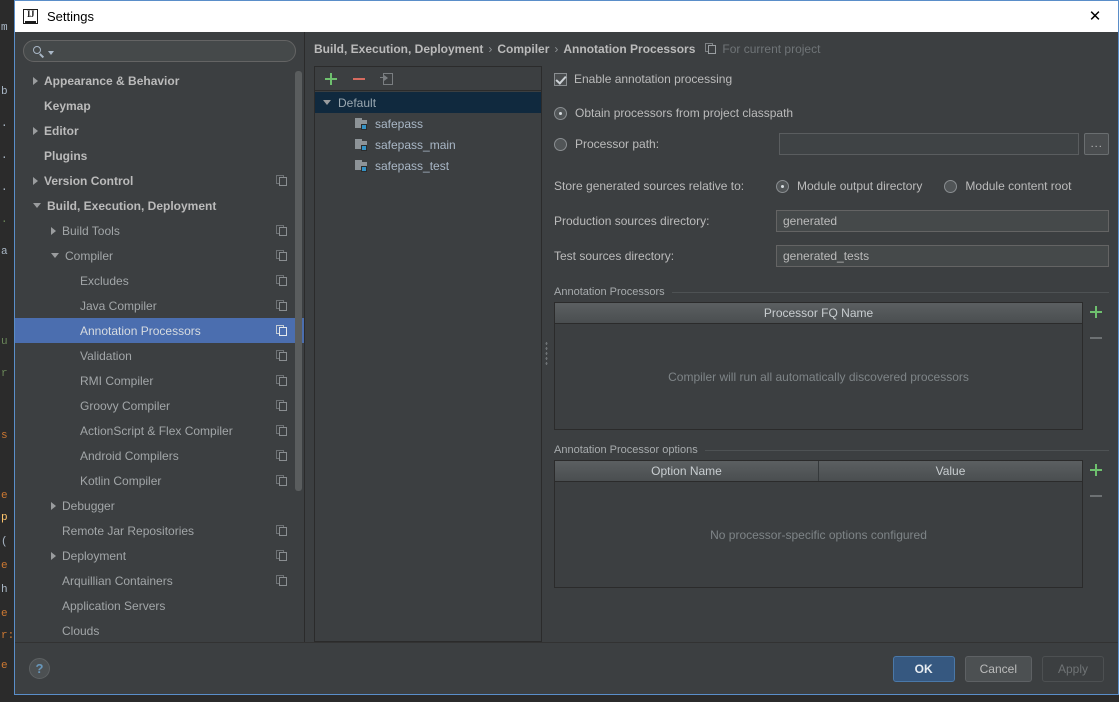 This screenshot has width=1119, height=702. Describe the element at coordinates (298, 281) in the screenshot. I see `sidebar-scrollbar-thumb` at that location.